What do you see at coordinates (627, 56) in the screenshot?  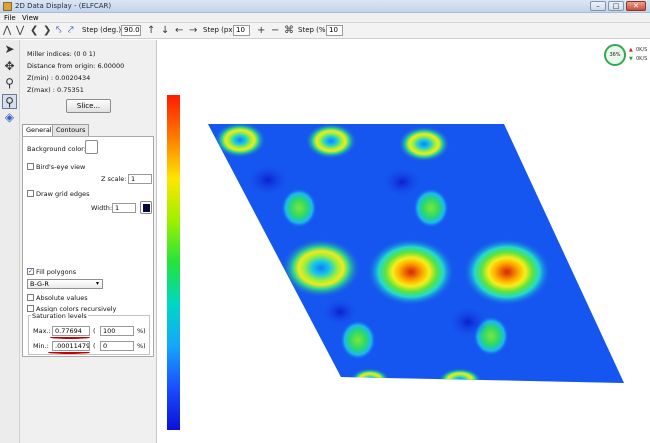 I see `network-indicator: 36% ▲ 0K/S ▼ 0K/S` at bounding box center [627, 56].